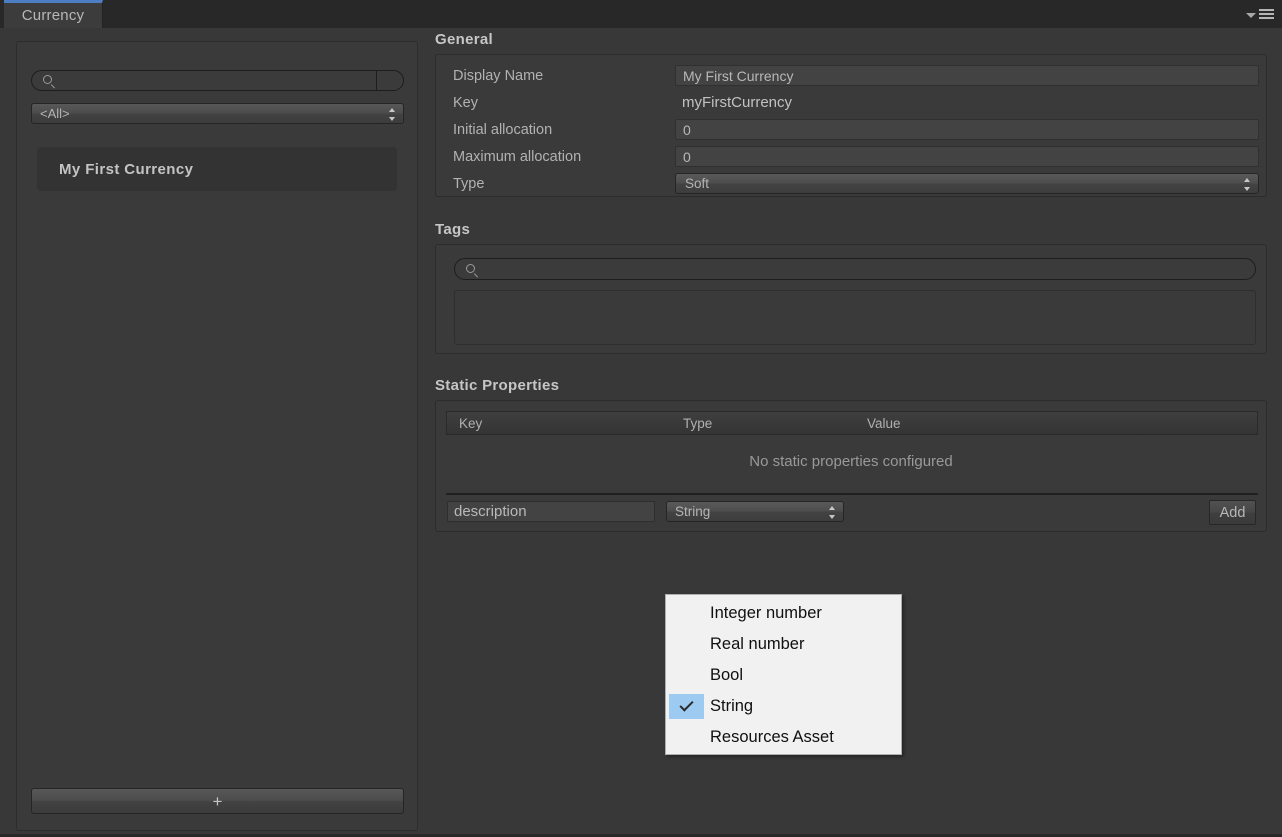 Image resolution: width=1282 pixels, height=837 pixels. I want to click on field-row-maximum-allocation: Maximum allocation 0, so click(851, 156).